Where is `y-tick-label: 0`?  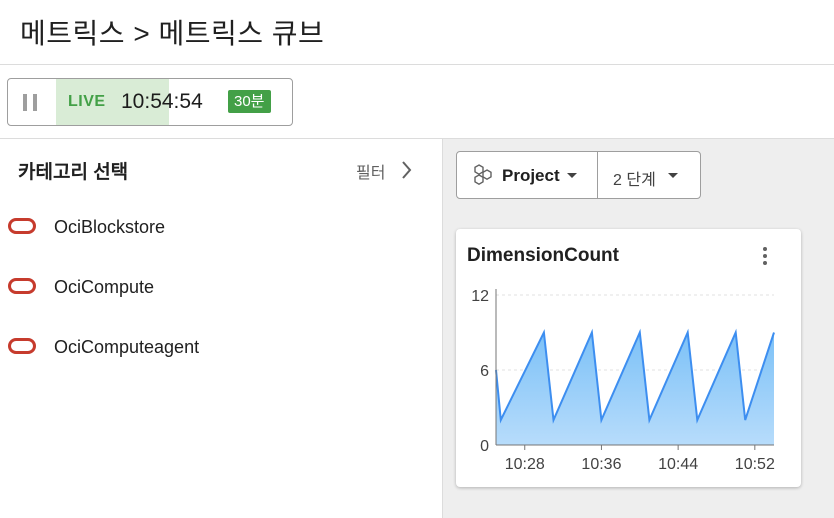 y-tick-label: 0 is located at coordinates (484, 446).